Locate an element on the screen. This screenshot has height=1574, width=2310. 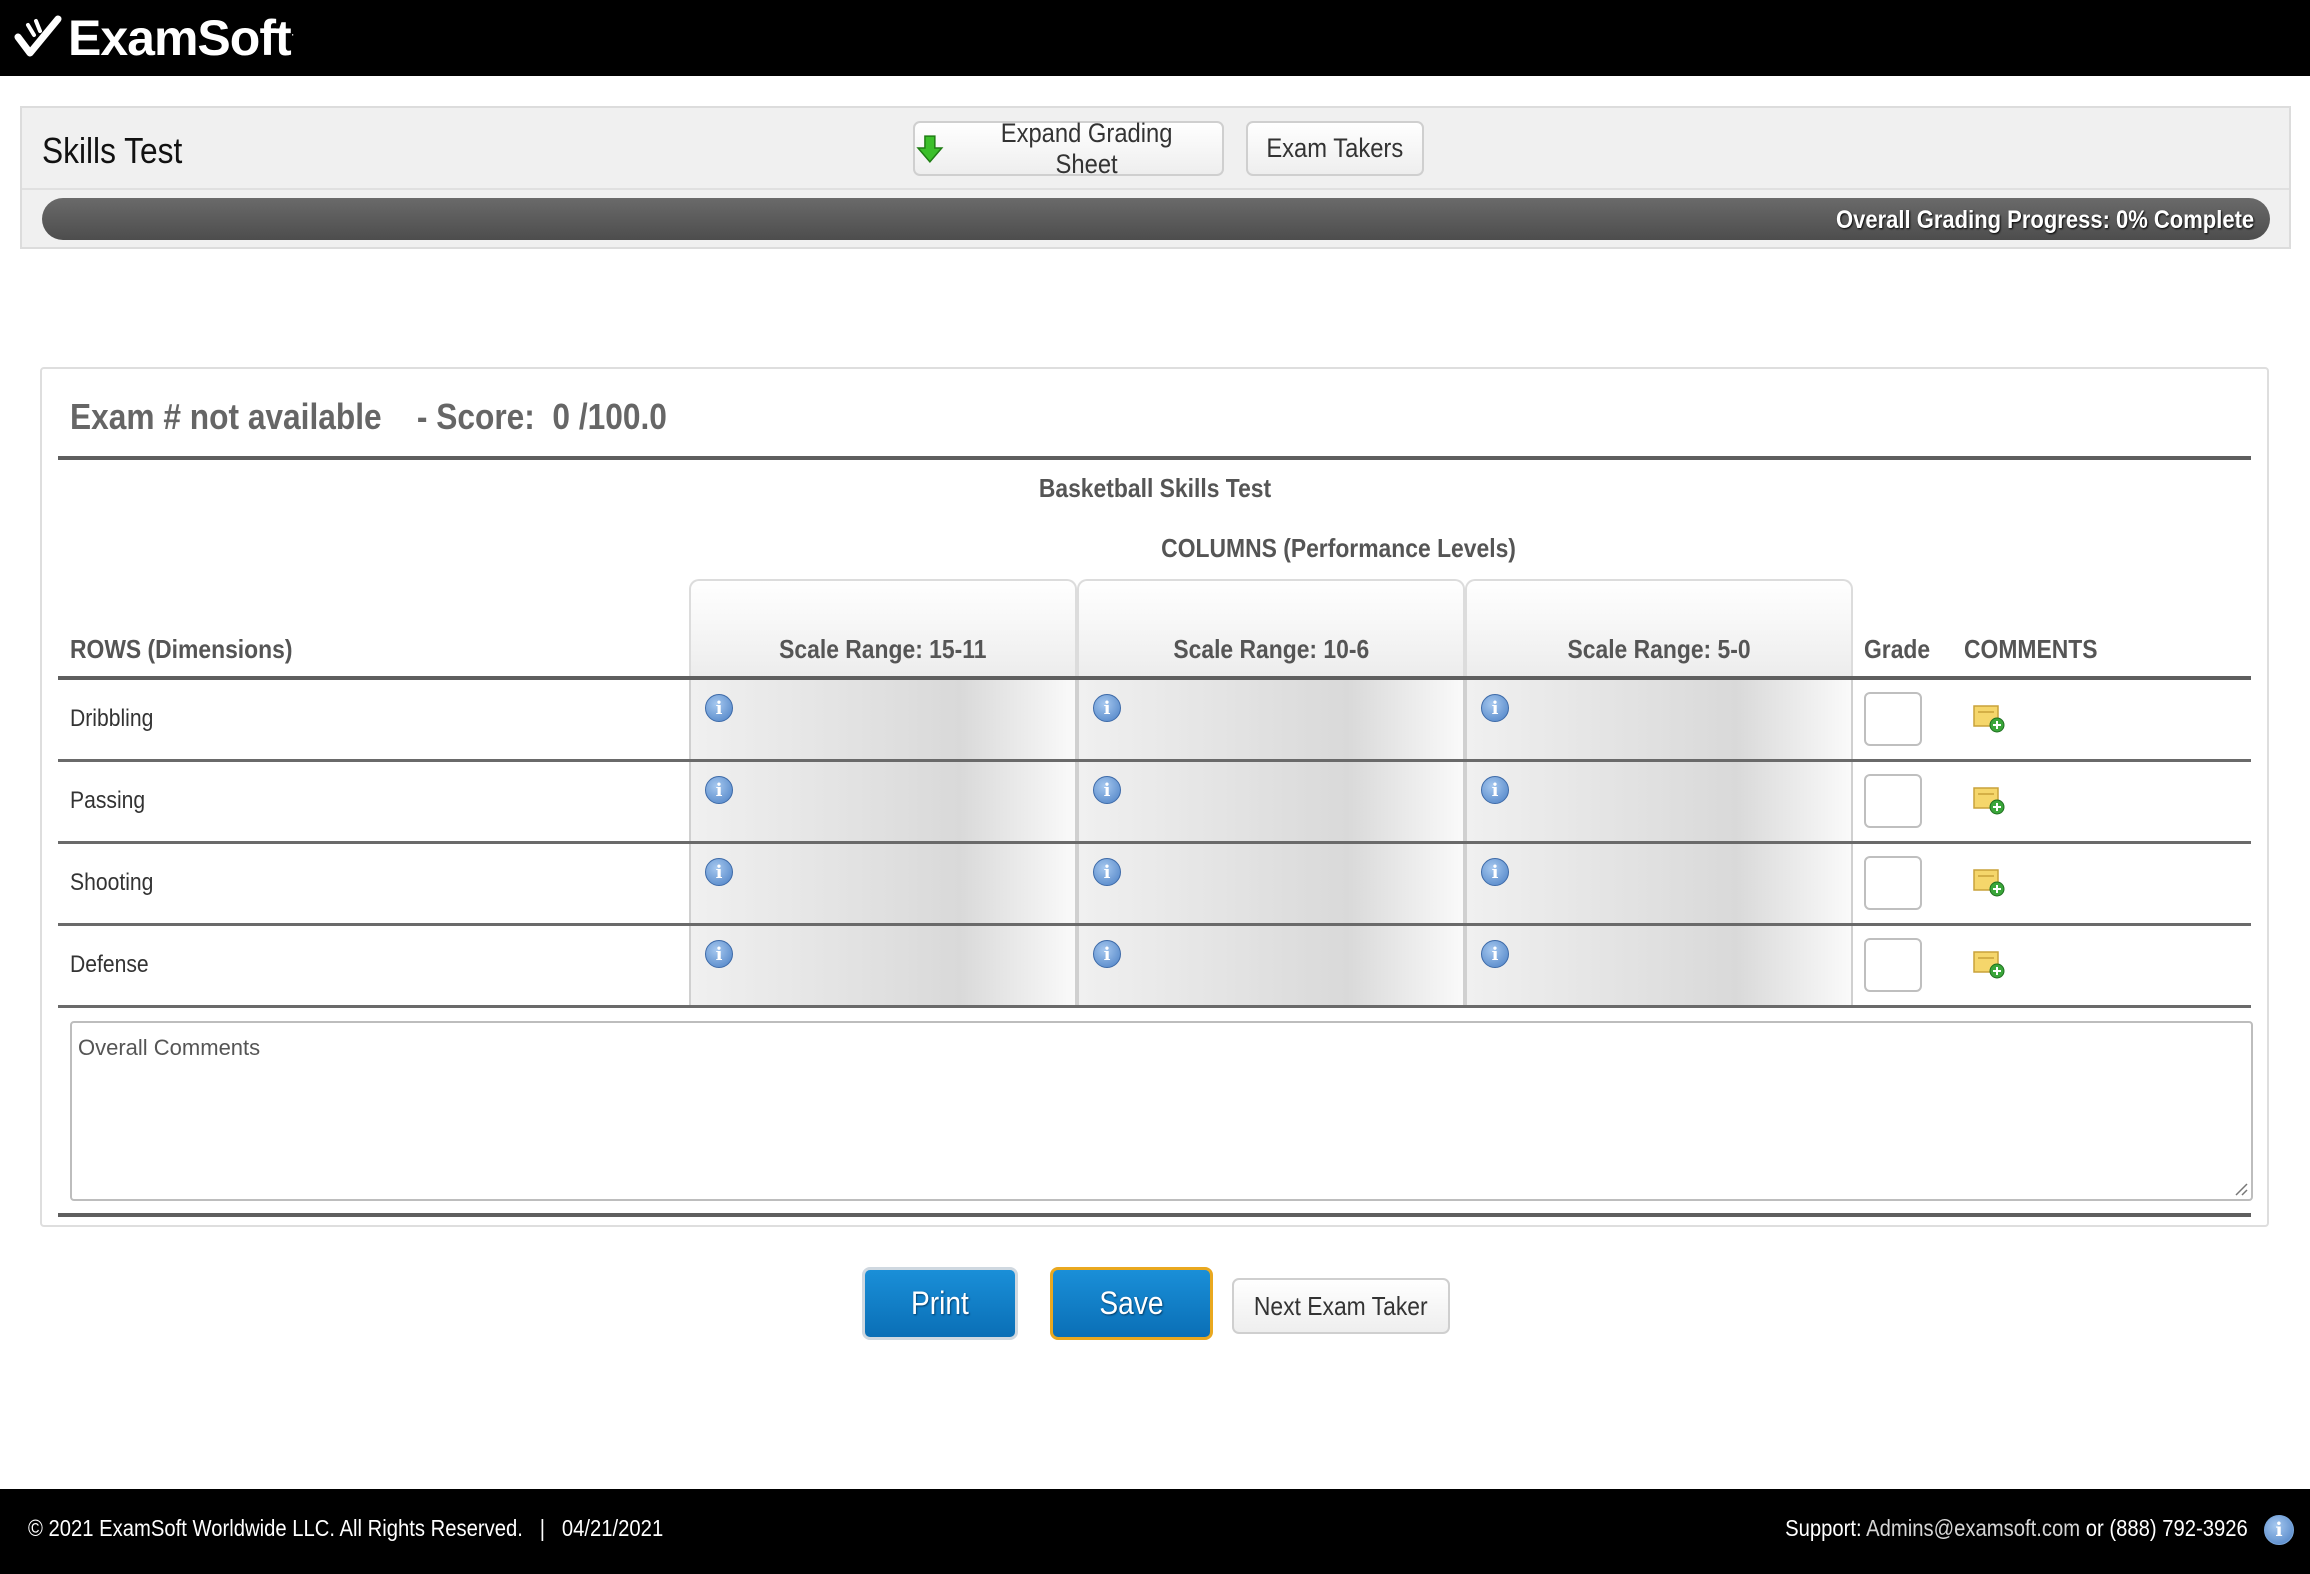
columns-title-text: COLUMNS (Performance Levels) is located at coordinates (1339, 548).